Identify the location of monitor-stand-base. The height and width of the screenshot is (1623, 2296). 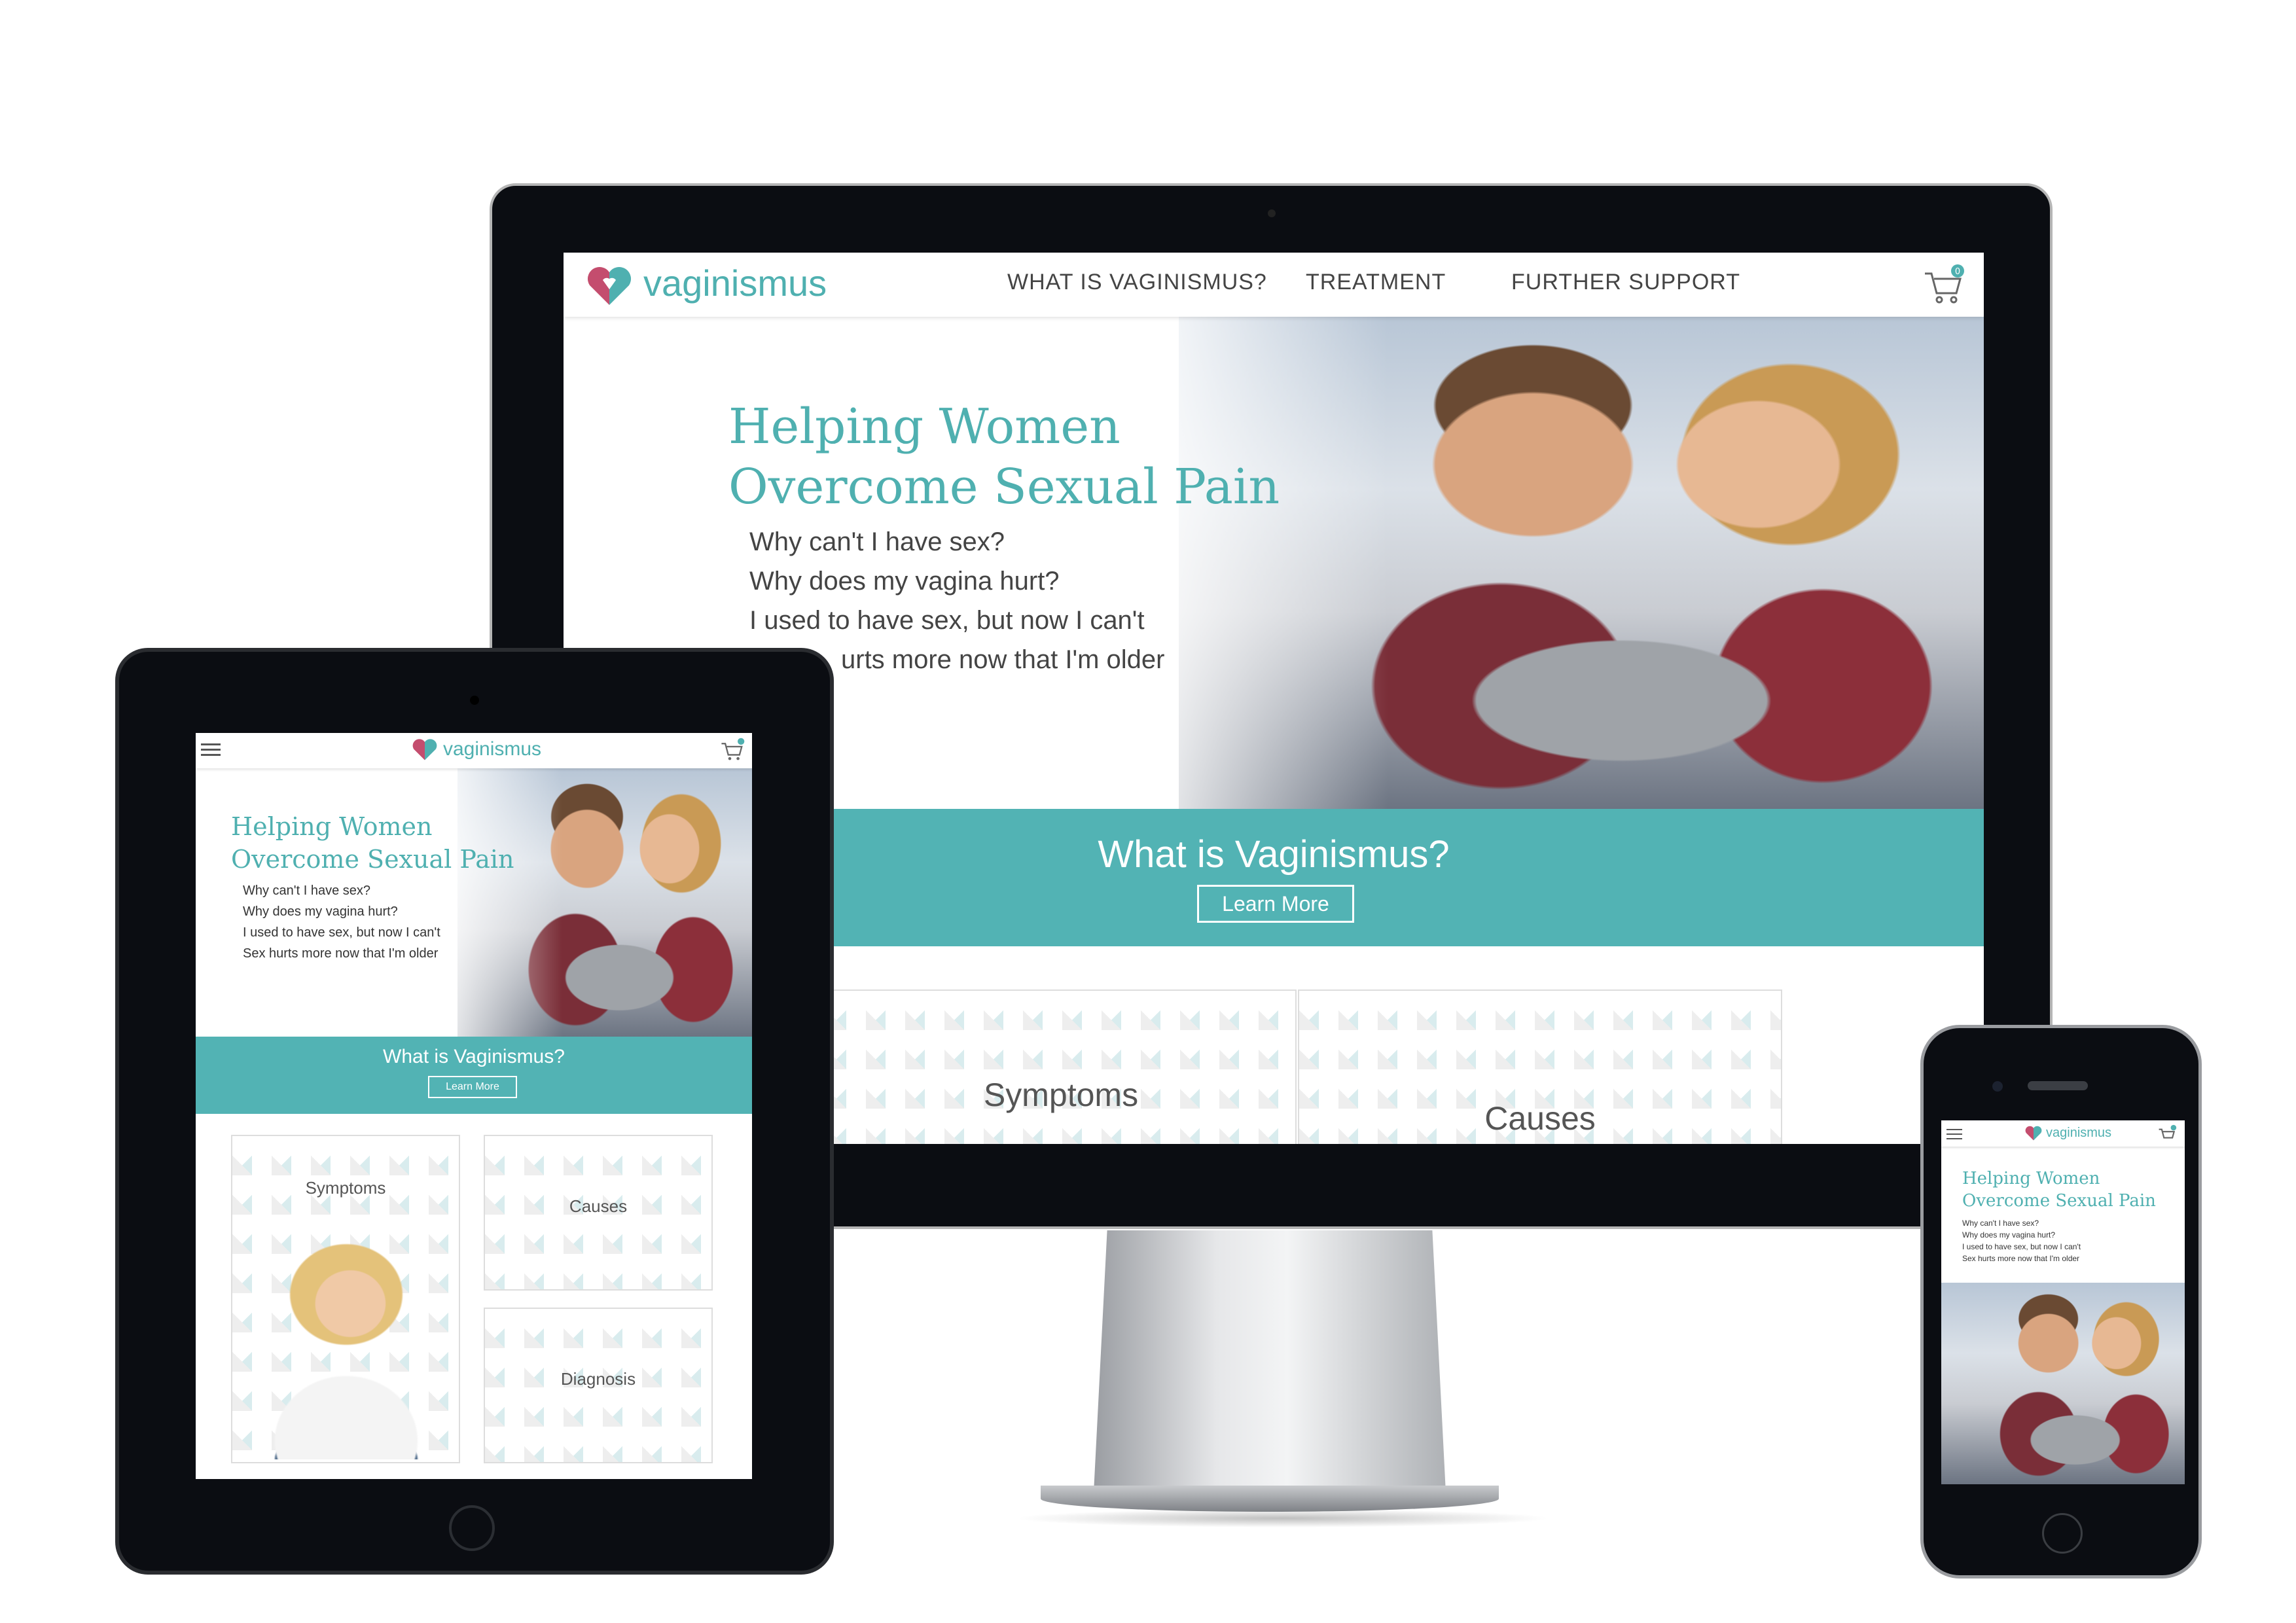
(1270, 1499).